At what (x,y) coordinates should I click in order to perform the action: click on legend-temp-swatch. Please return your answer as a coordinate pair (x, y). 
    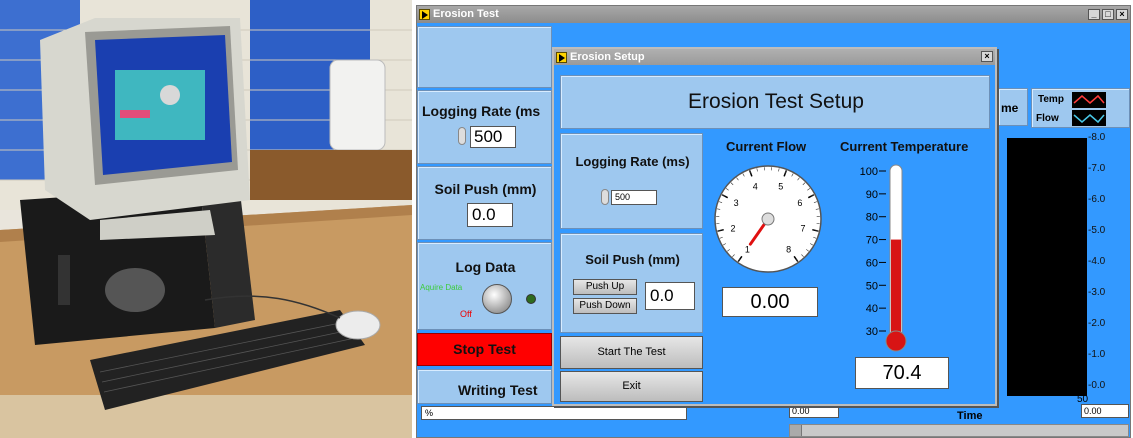
    Looking at the image, I should click on (1089, 100).